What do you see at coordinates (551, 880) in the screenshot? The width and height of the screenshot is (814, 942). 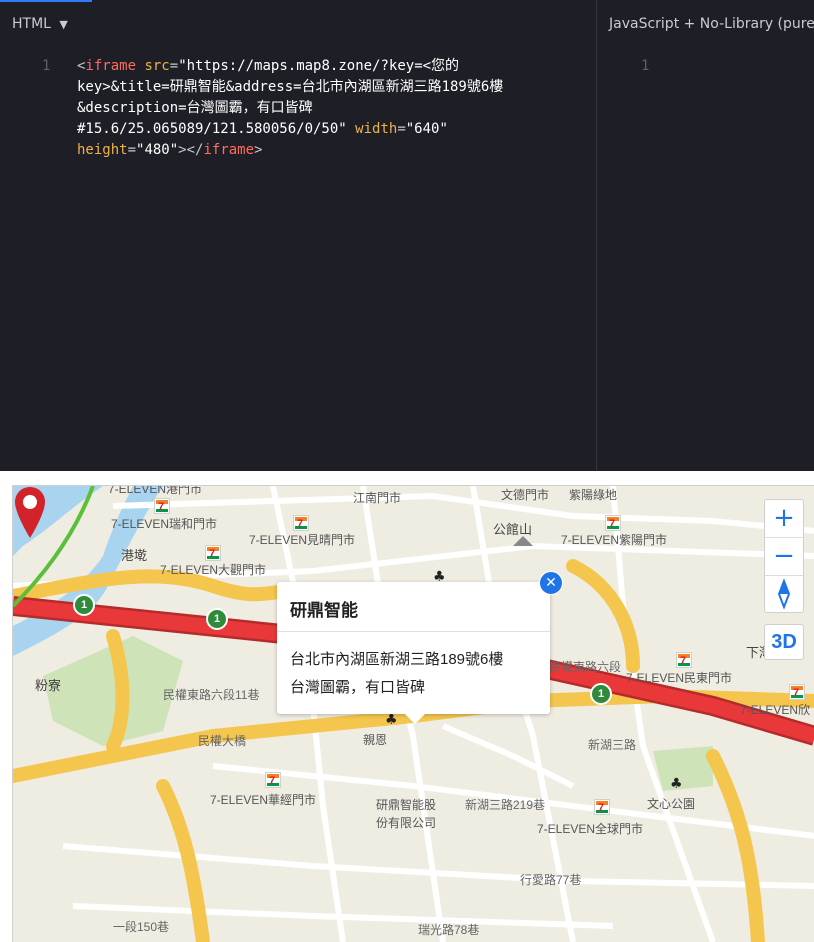 I see `road-label: 行愛路77巷` at bounding box center [551, 880].